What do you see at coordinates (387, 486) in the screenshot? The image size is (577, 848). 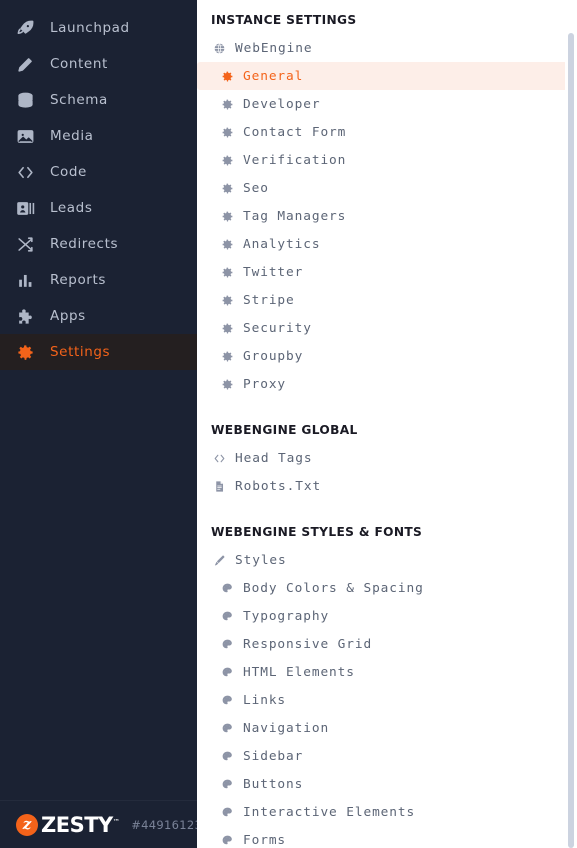 I see `settings-item-robots-txt: Robots.Txt` at bounding box center [387, 486].